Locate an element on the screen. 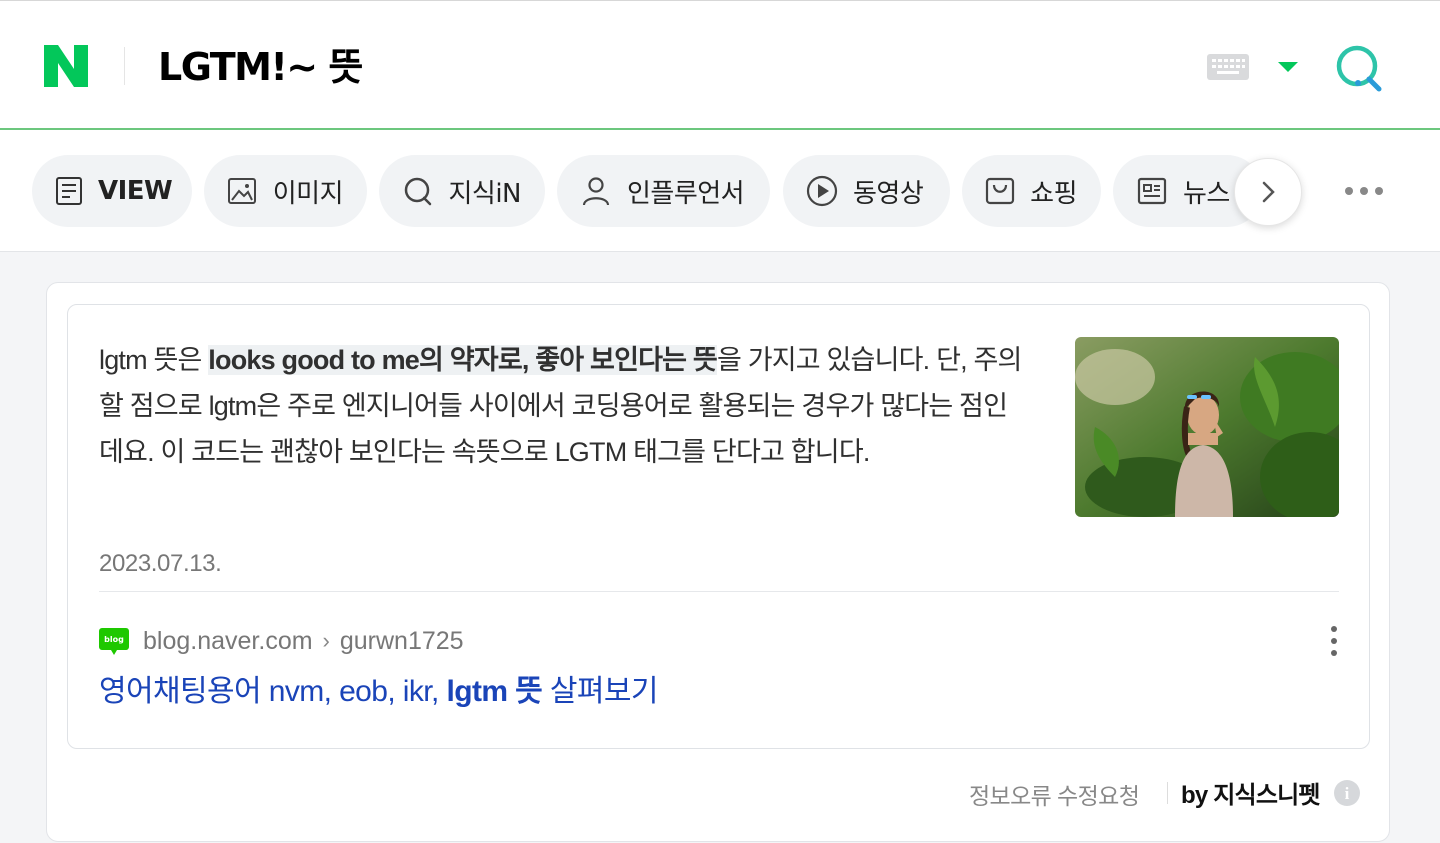  more-tabs-button is located at coordinates (1364, 191).